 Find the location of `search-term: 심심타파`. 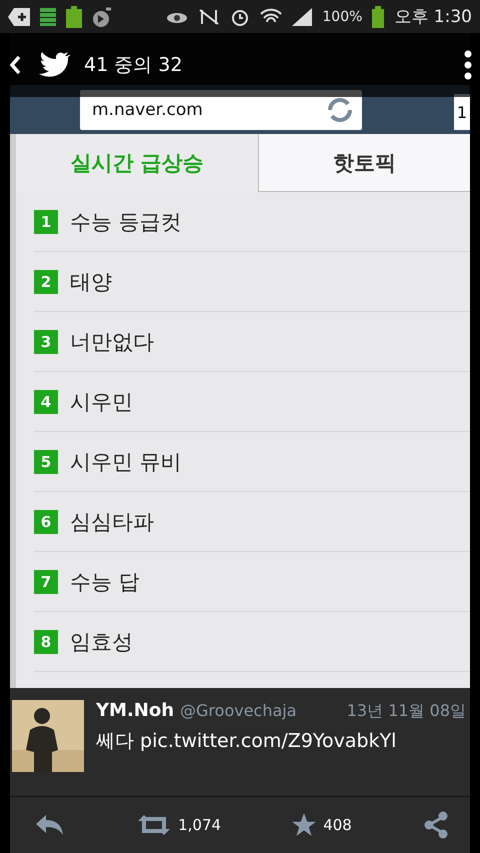

search-term: 심심타파 is located at coordinates (112, 522).